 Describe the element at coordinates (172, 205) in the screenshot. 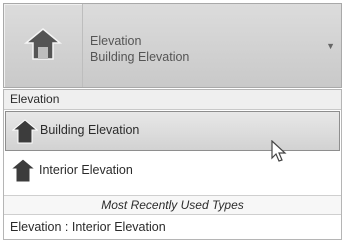

I see `mru-header: Most Recently Used Types` at that location.